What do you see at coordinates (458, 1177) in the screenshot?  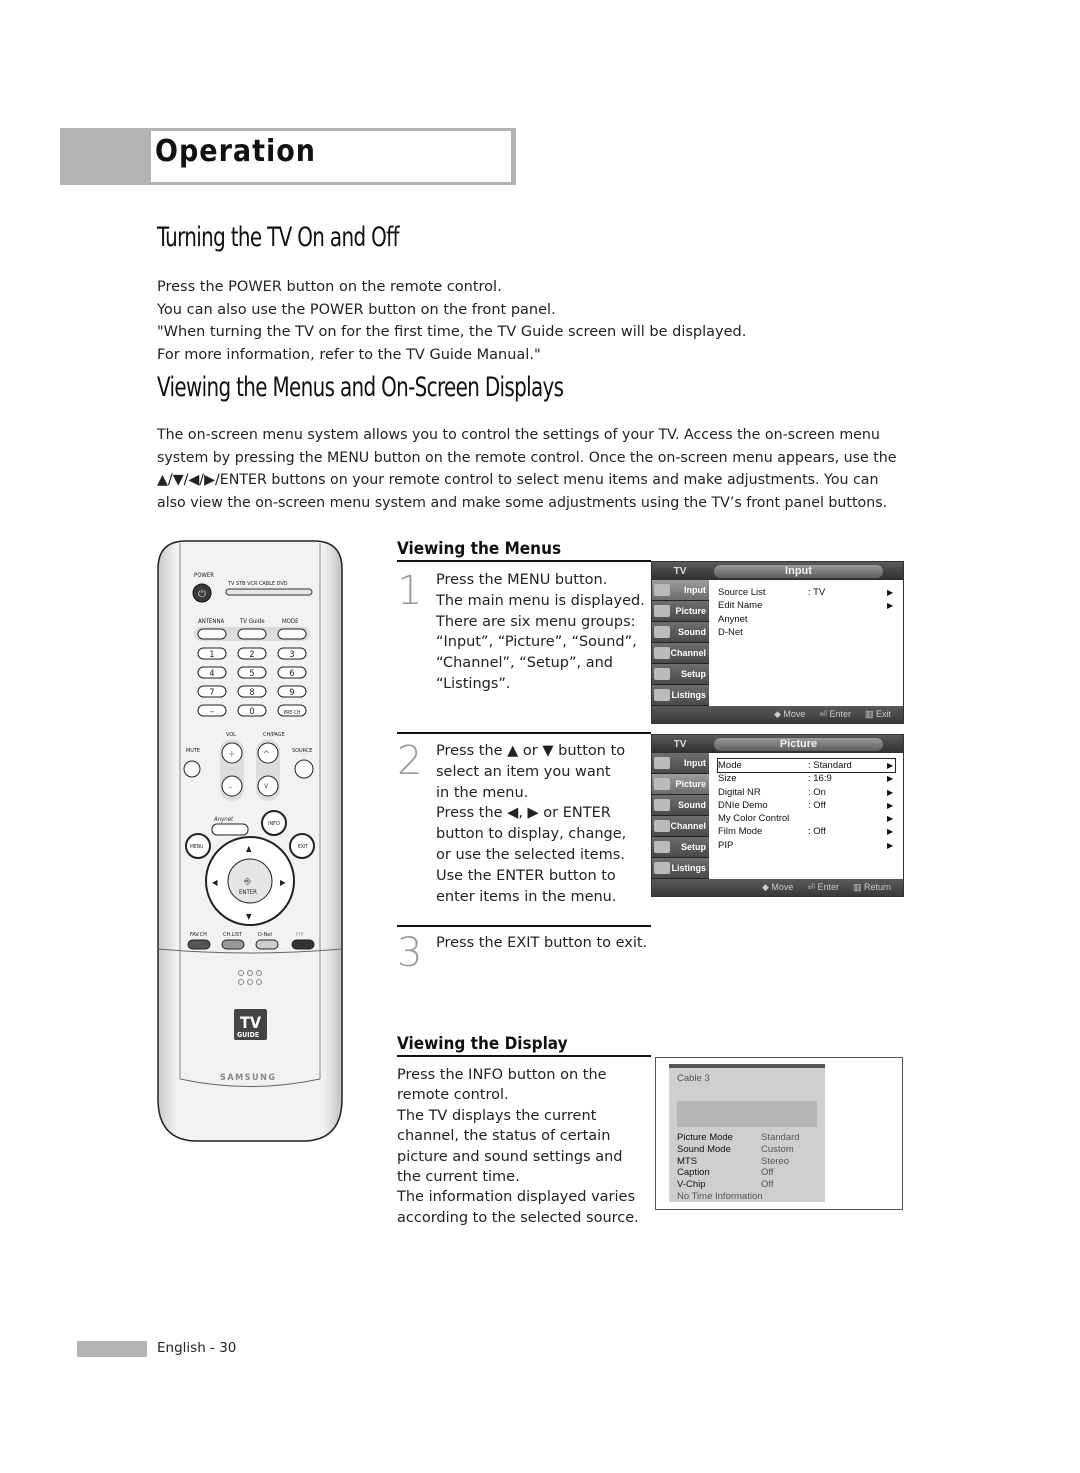 I see `paragraph-line: the current time.` at bounding box center [458, 1177].